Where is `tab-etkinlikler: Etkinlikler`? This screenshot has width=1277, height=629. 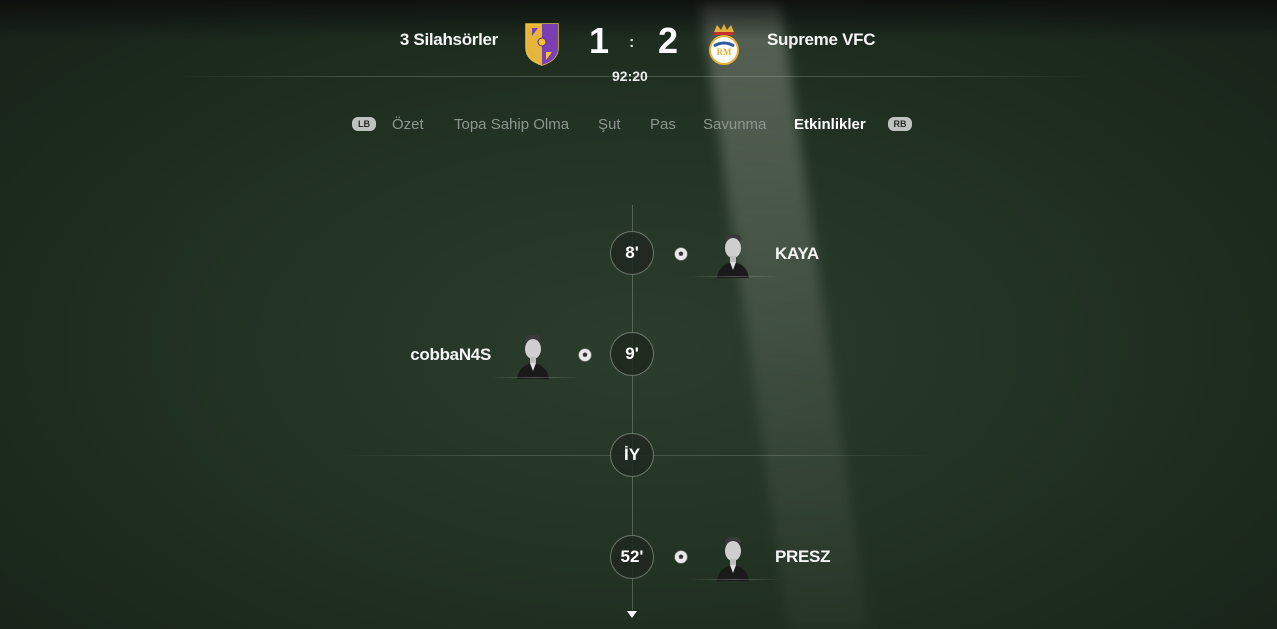
tab-etkinlikler: Etkinlikler is located at coordinates (830, 124).